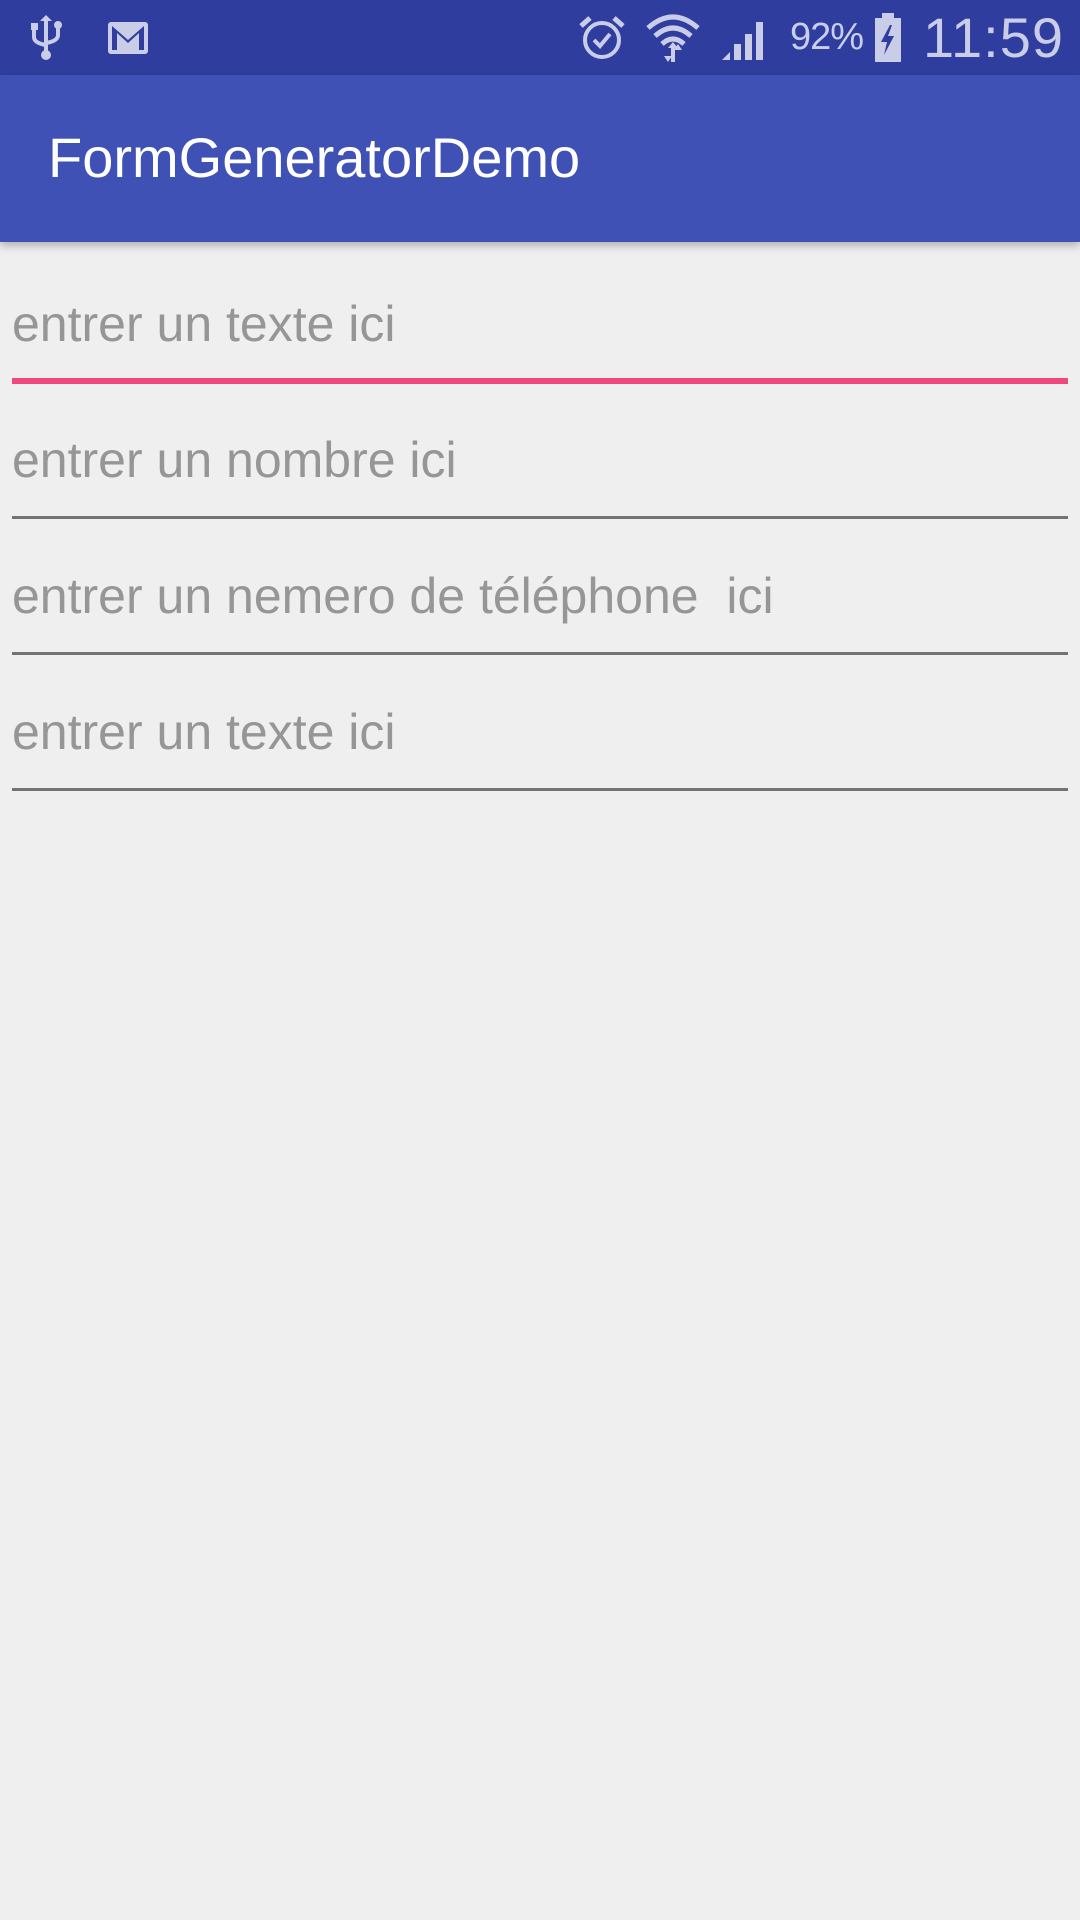 The image size is (1080, 1920). I want to click on text-input-1-underline, so click(540, 381).